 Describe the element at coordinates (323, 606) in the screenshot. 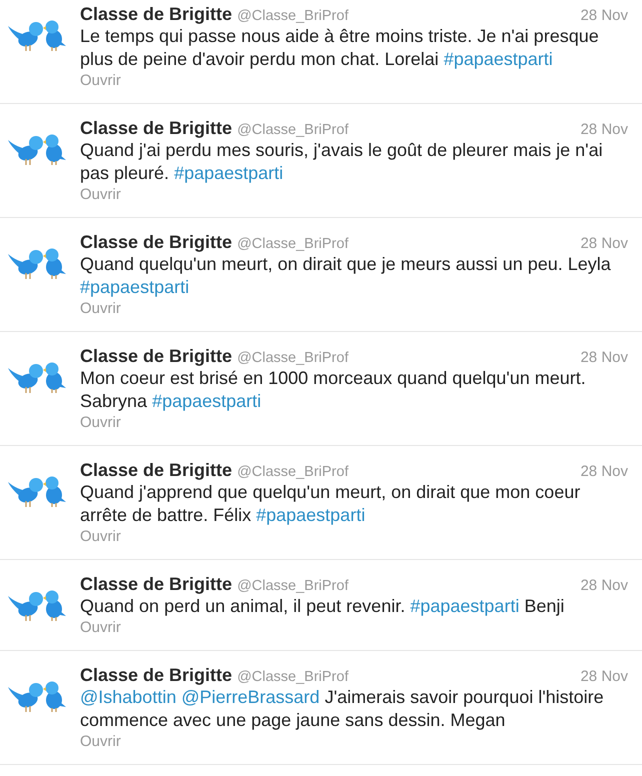

I see `tweet-text: Quand on perd un animal, il peut revenir. #papaestparti Benji` at that location.